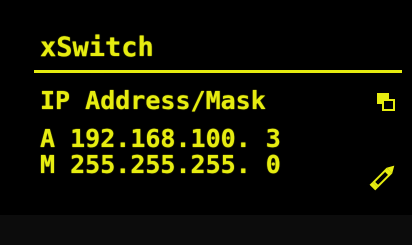 Image resolution: width=412 pixels, height=245 pixels. Describe the element at coordinates (386, 102) in the screenshot. I see `copy-icon` at that location.